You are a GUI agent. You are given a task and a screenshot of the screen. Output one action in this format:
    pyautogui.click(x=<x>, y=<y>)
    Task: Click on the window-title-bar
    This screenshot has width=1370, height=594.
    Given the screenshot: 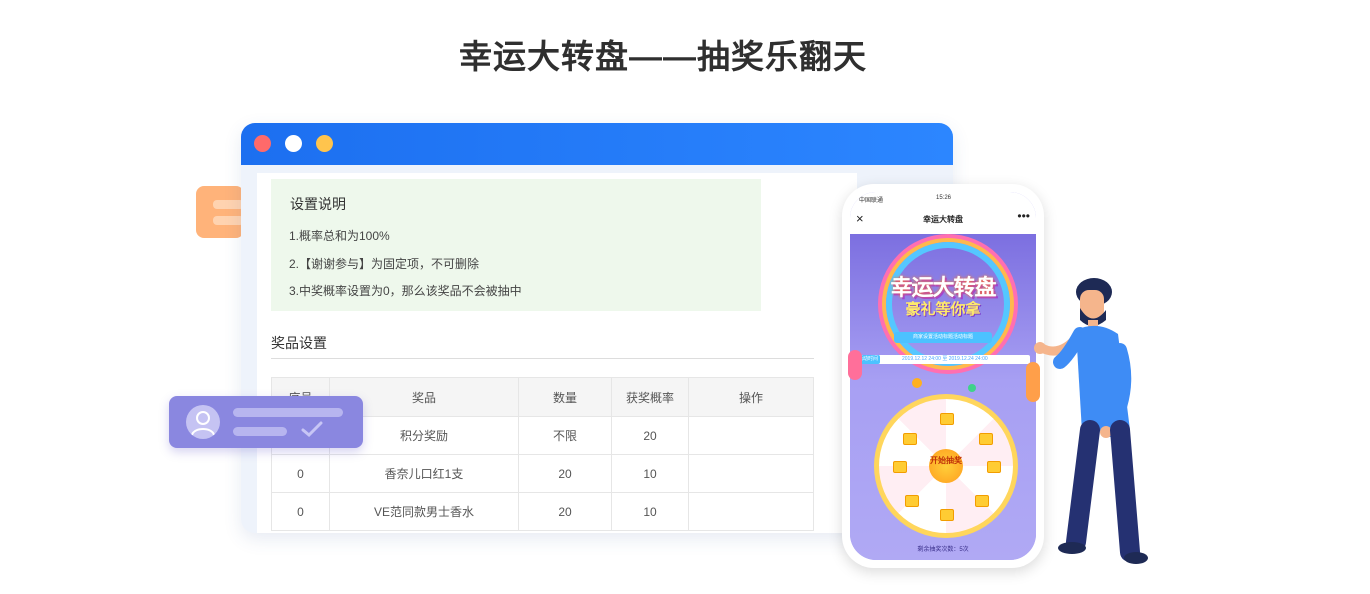 What is the action you would take?
    pyautogui.click(x=597, y=144)
    